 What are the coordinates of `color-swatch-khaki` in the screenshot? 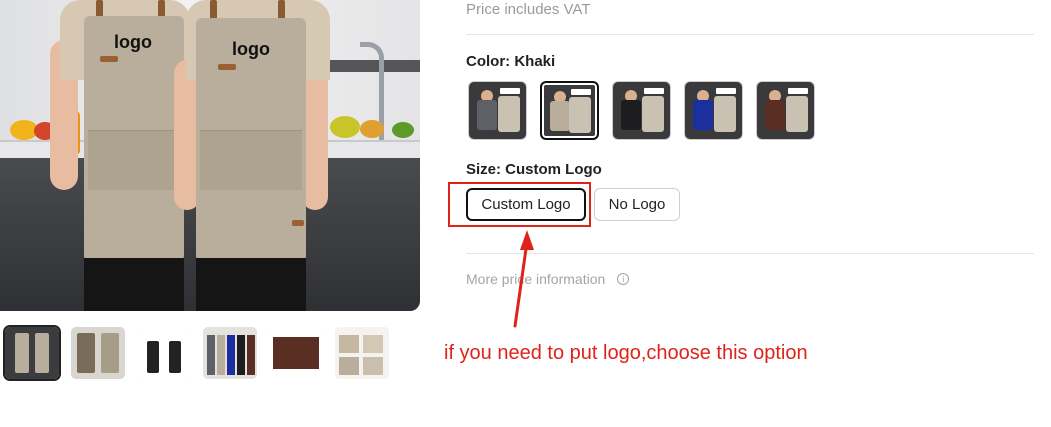 It's located at (569, 110).